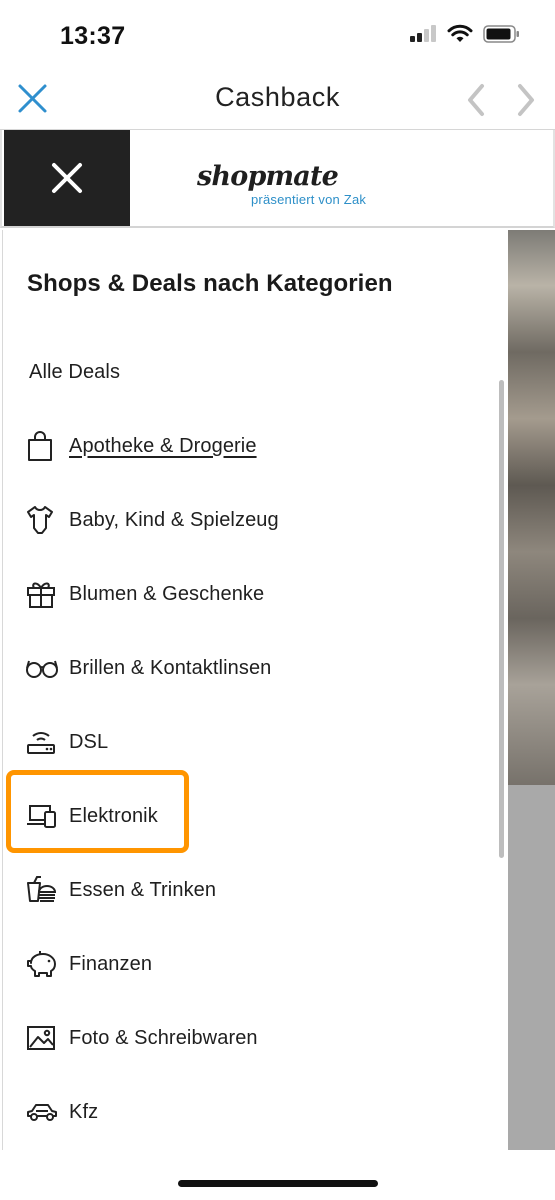  I want to click on status-icons, so click(465, 34).